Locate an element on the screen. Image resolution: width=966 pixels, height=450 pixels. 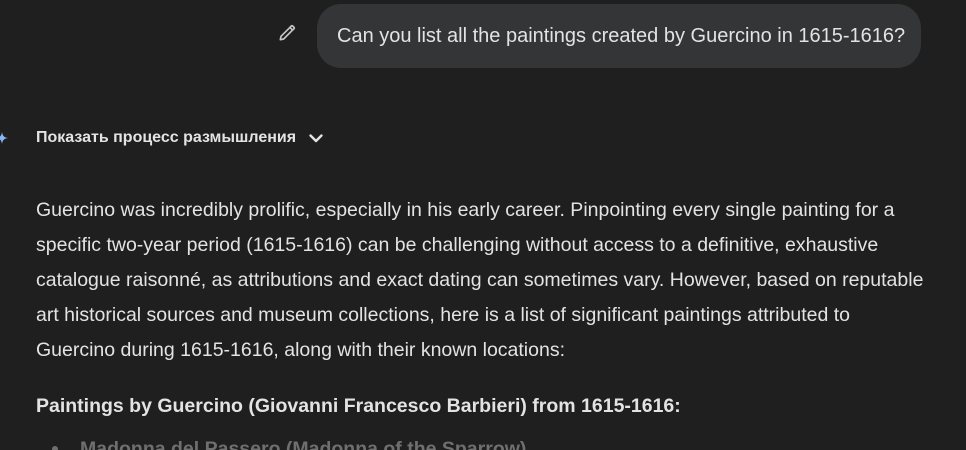
chevron-down-icon is located at coordinates (316, 138).